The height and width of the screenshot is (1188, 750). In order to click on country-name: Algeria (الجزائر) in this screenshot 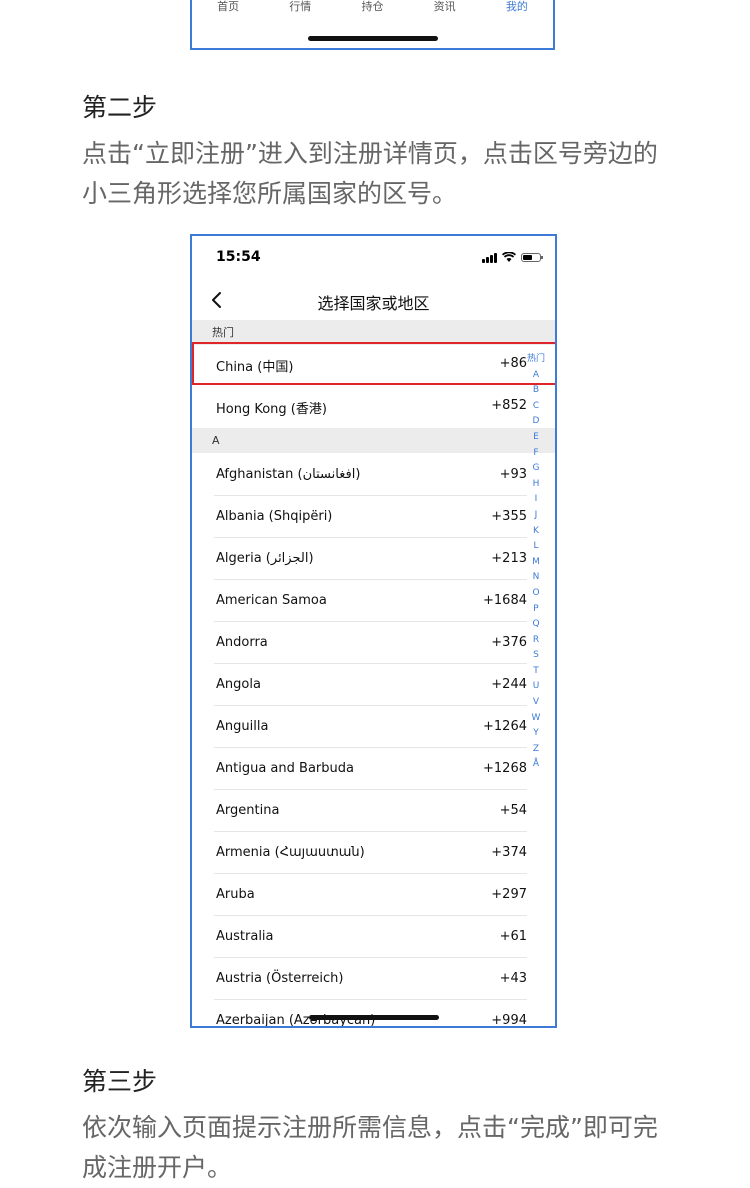, I will do `click(265, 558)`.